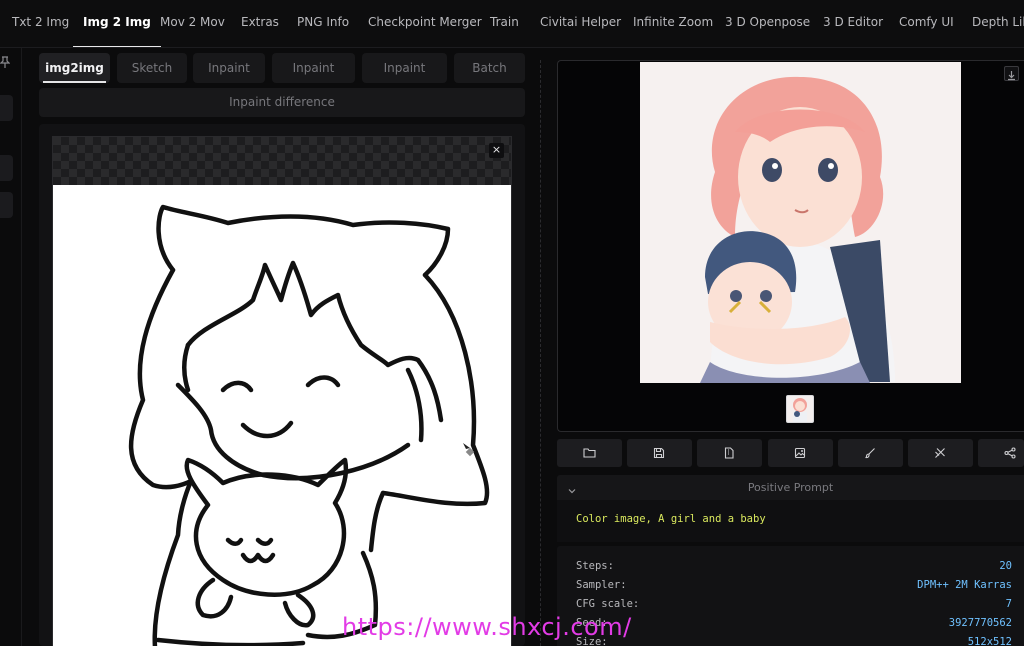  I want to click on tab-comfy-ui: Comfy UI, so click(926, 23).